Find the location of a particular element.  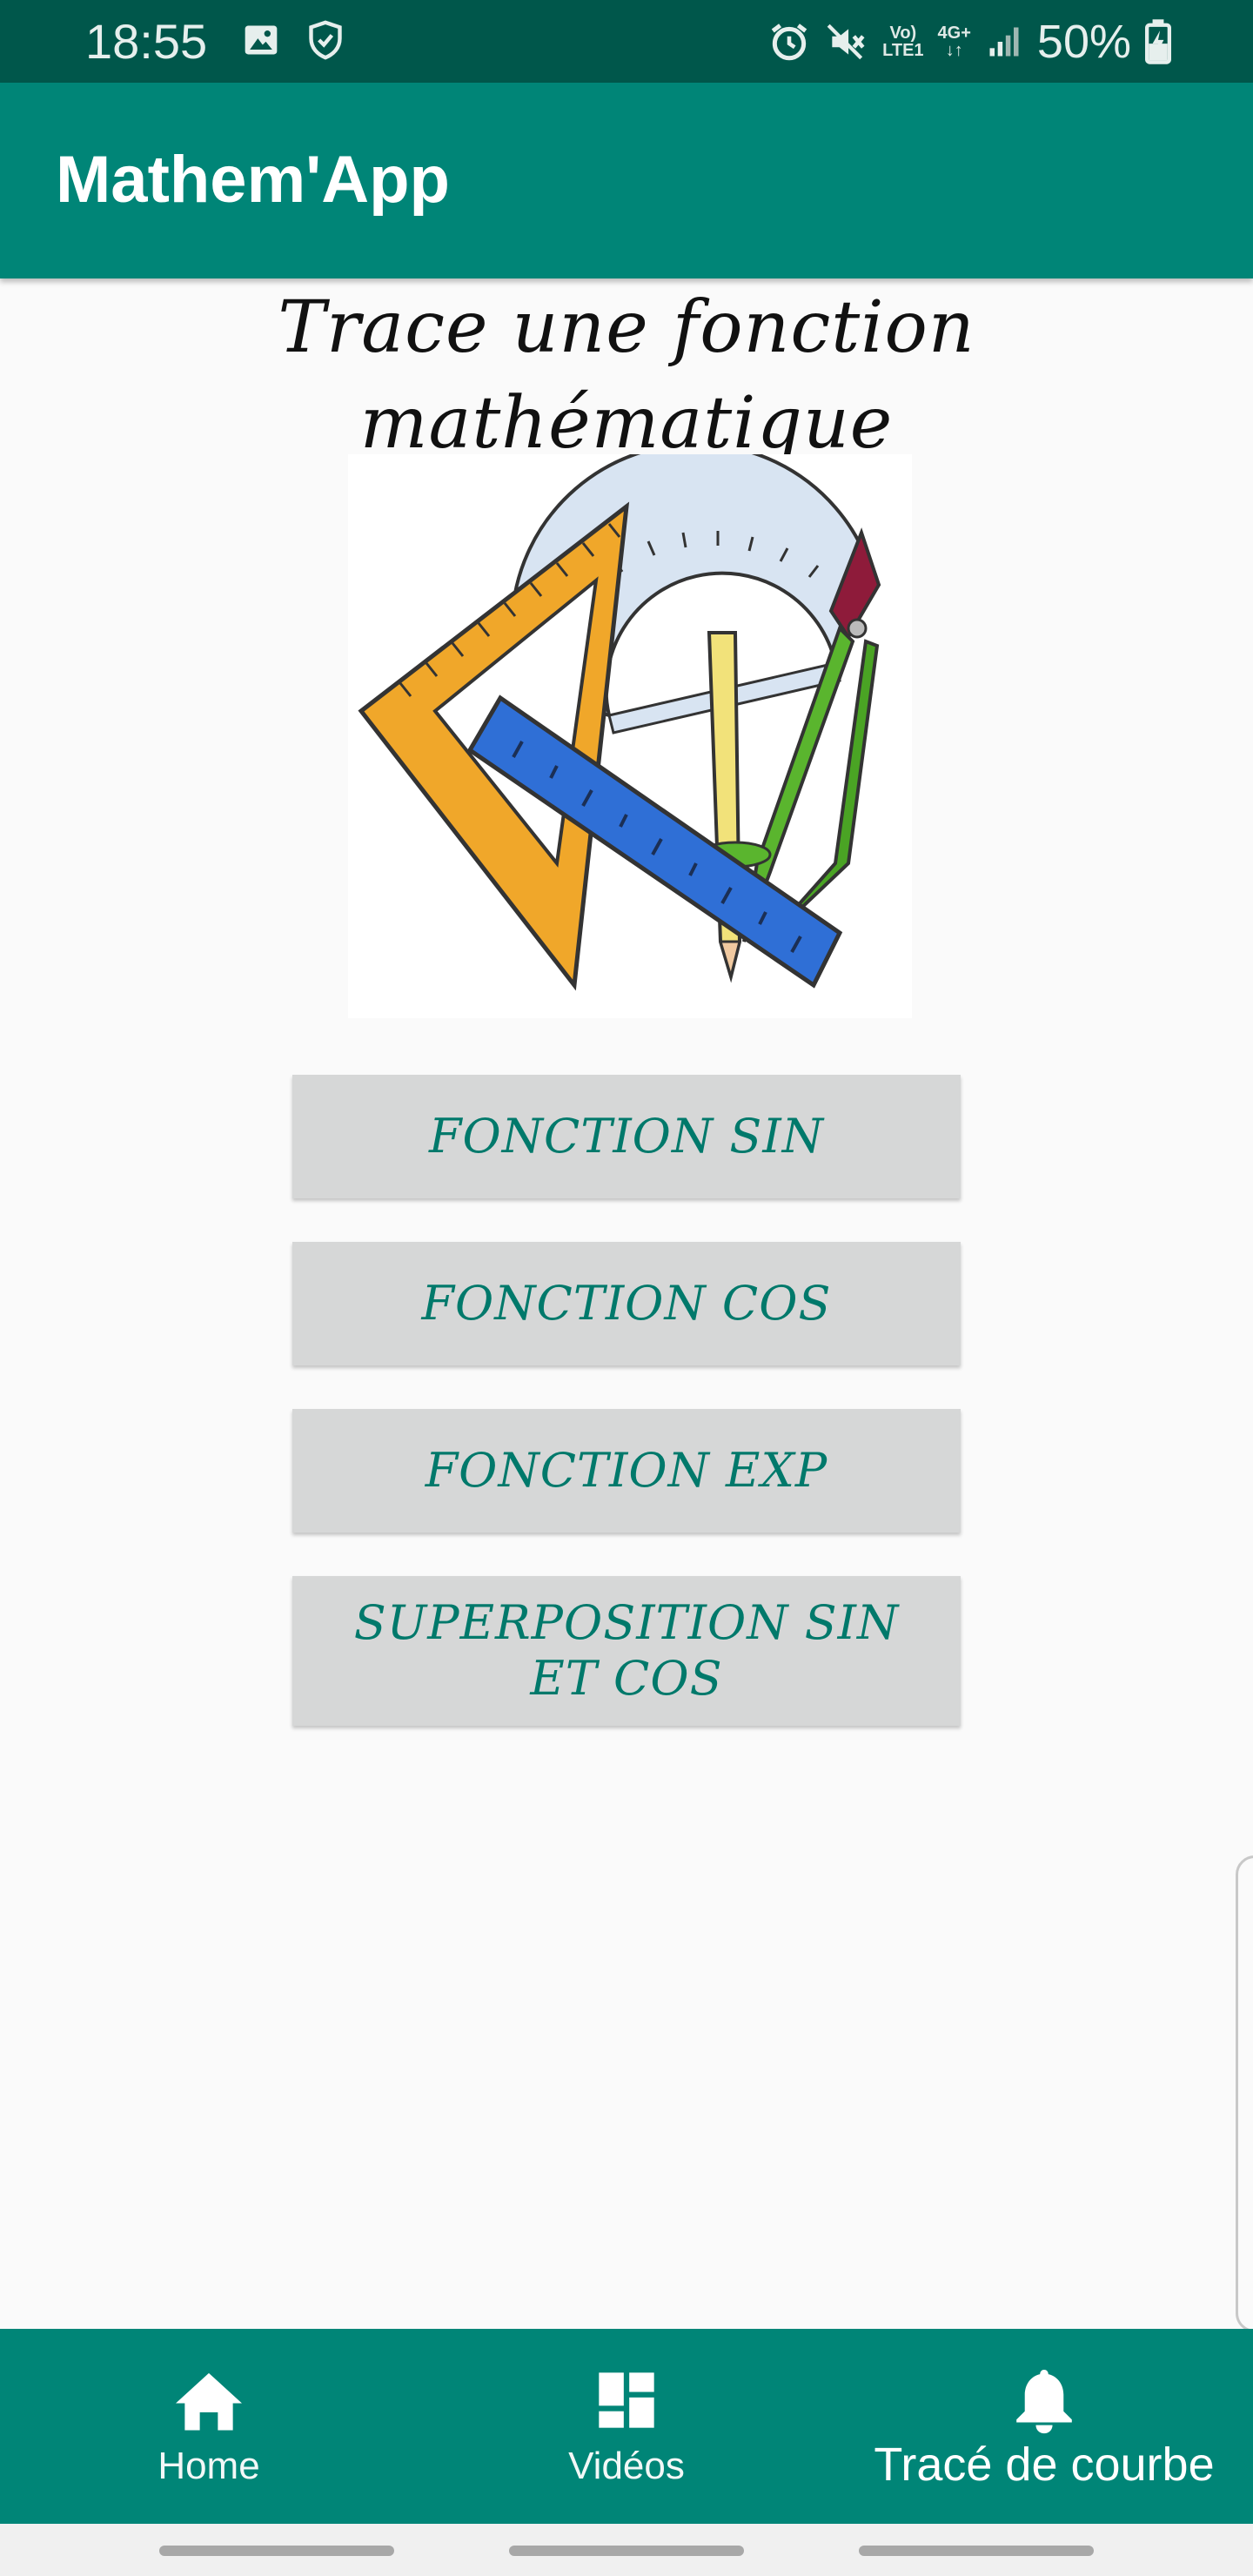

gesture-pill-center is located at coordinates (626, 2551).